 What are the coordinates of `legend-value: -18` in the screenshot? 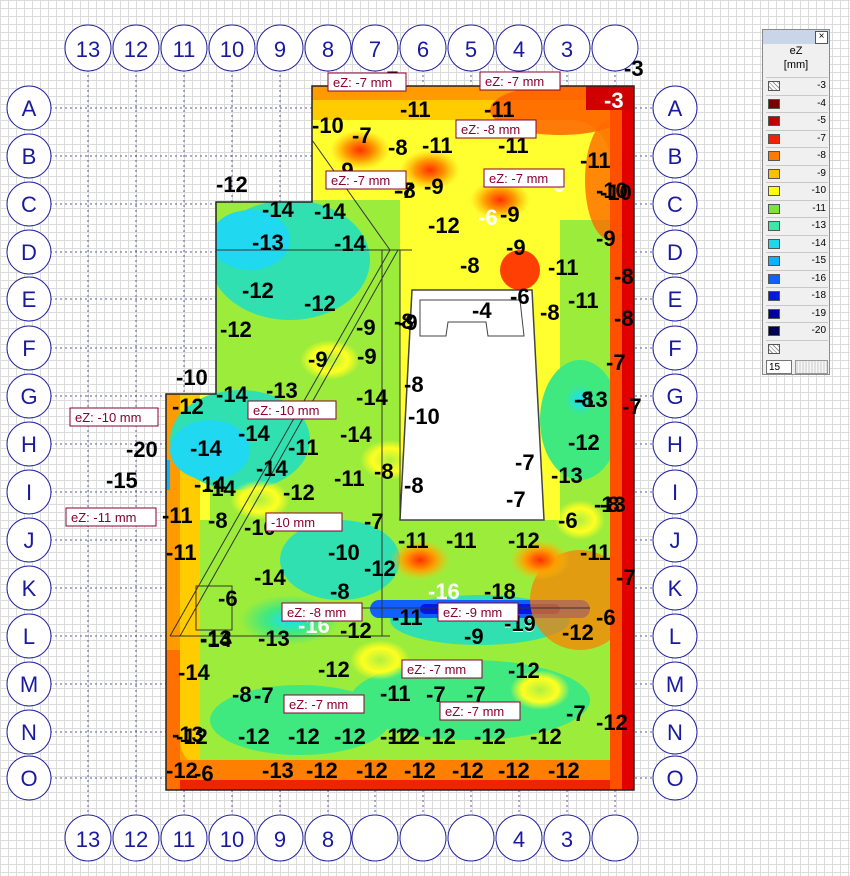 It's located at (818, 295).